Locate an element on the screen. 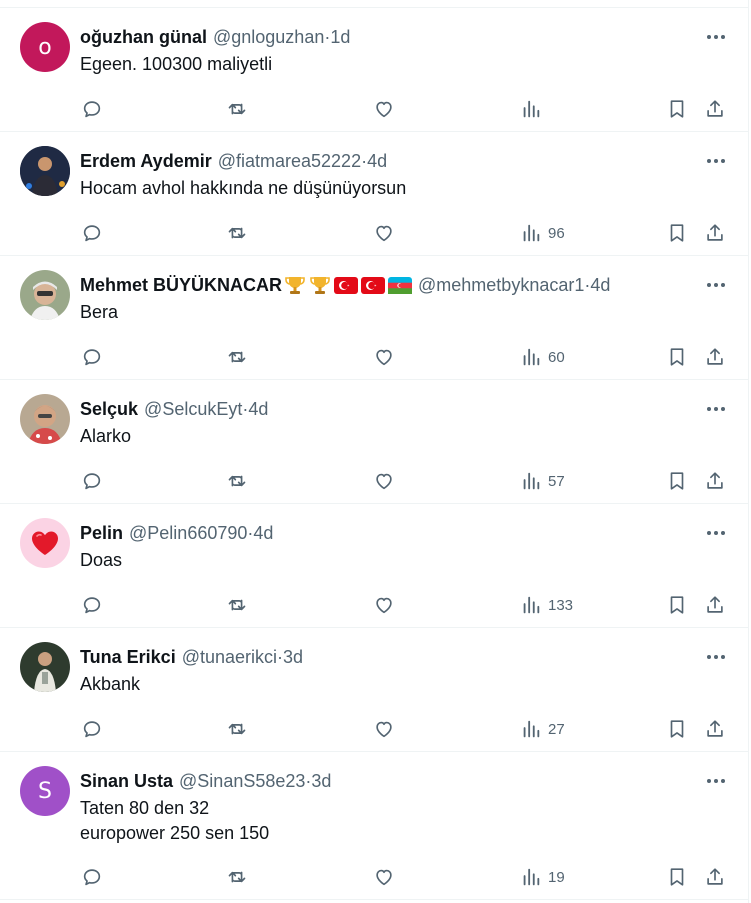  post-text: Taten 80 den 32 europower 250 sen 150 is located at coordinates (175, 820).